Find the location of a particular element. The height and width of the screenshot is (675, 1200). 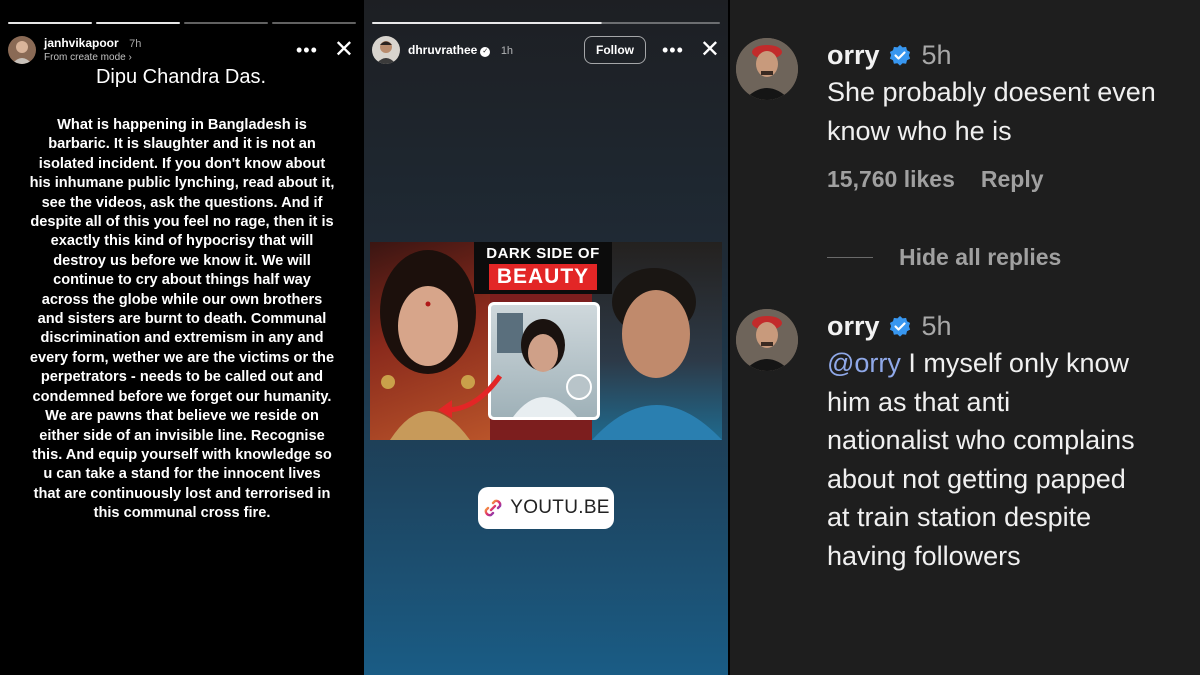

comment-line: about not getting papped is located at coordinates (976, 478).